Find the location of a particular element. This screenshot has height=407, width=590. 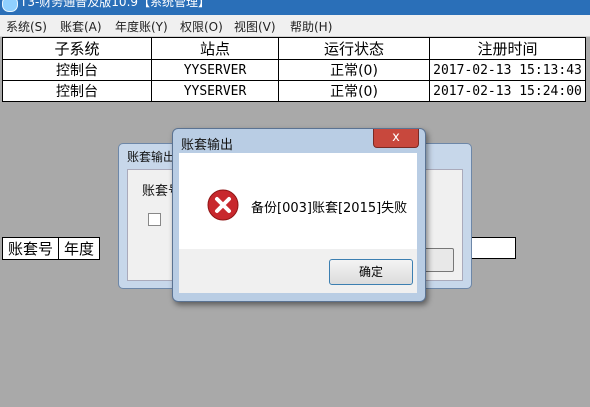

table-row: 控制台 YYSERVER 正常(0) 2017-02-13 15:24:00 is located at coordinates (294, 91).